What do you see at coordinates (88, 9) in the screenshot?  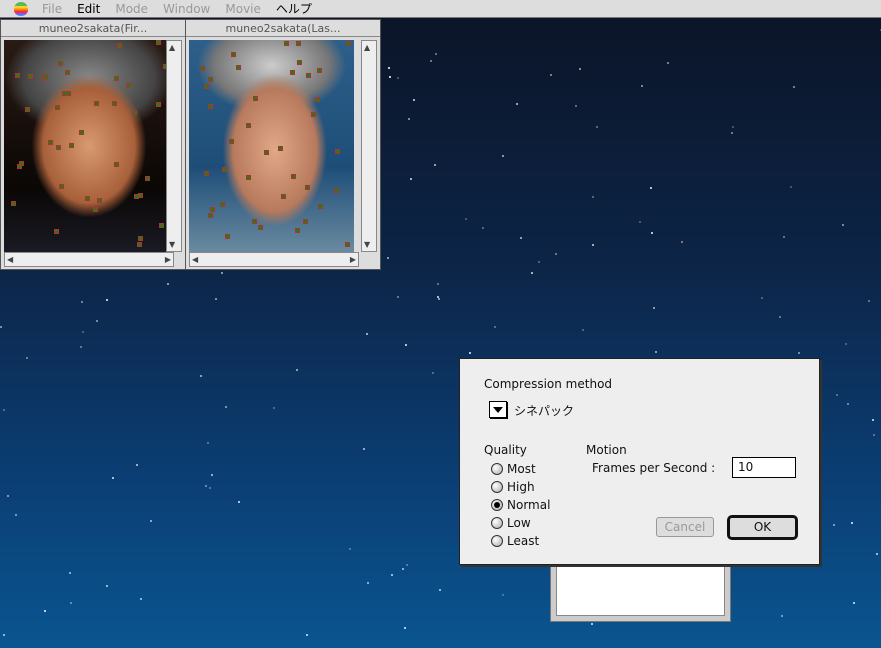 I see `menu-edit: Edit` at bounding box center [88, 9].